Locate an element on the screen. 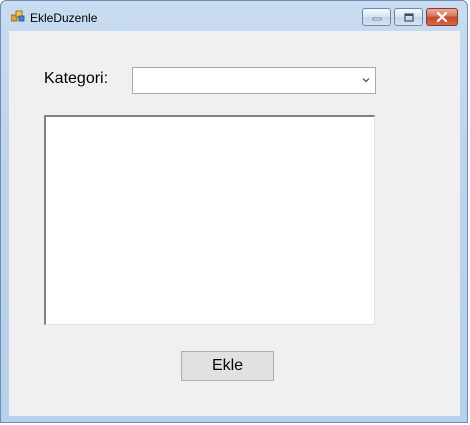 This screenshot has width=470, height=425. kategori-combobox is located at coordinates (254, 80).